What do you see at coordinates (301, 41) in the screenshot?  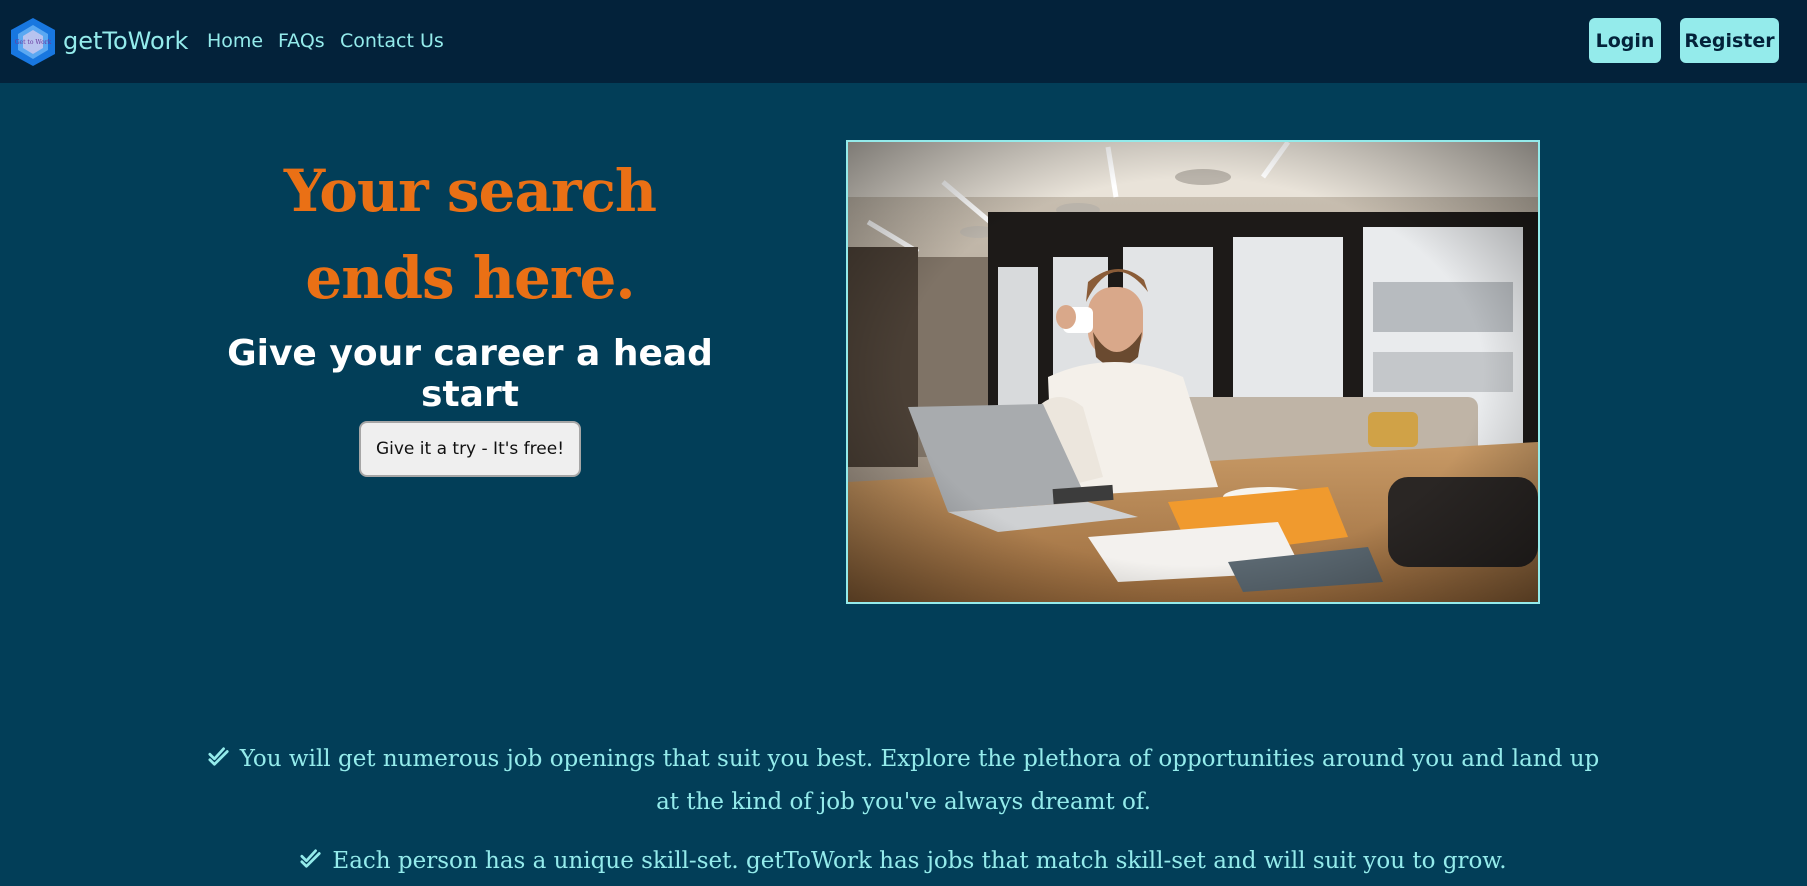 I see `nav-faqs-link: FAQs` at bounding box center [301, 41].